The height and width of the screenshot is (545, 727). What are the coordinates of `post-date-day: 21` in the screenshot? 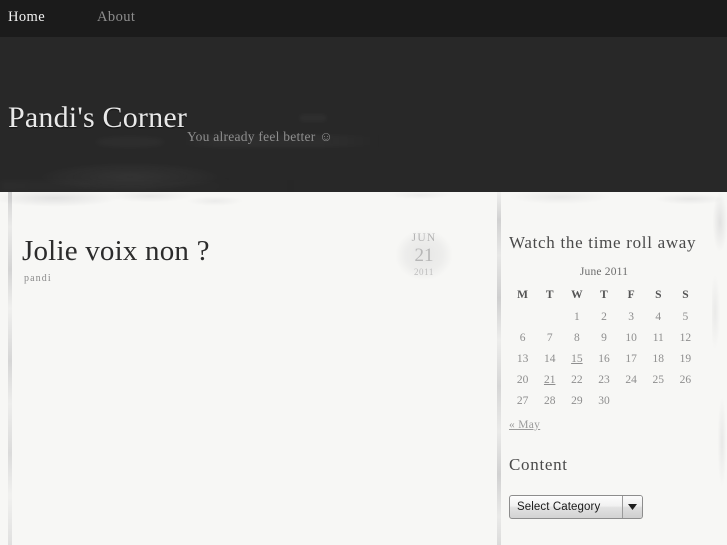 It's located at (424, 255).